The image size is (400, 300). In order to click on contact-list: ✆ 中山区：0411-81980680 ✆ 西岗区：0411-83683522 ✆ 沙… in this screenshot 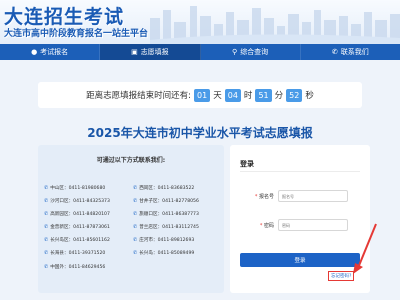, I will do `click(132, 227)`.